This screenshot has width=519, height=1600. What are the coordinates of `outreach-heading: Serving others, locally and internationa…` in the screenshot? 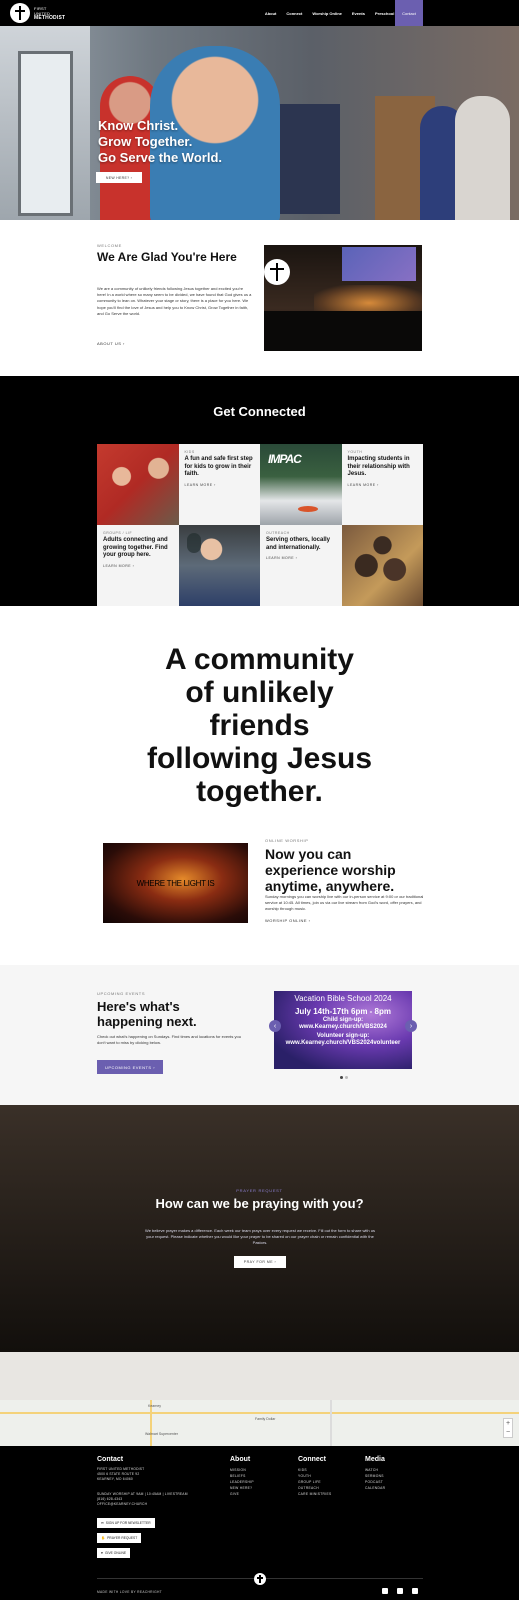 It's located at (298, 544).